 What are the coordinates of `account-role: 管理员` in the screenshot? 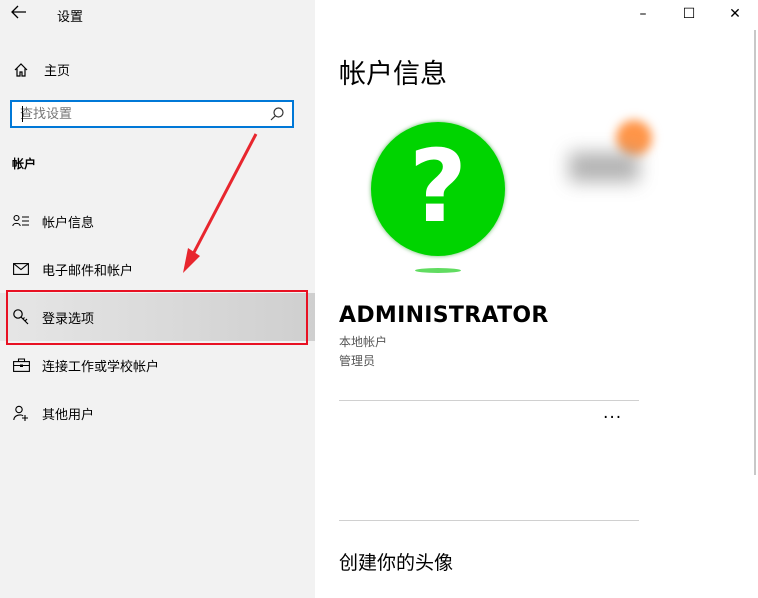 It's located at (357, 361).